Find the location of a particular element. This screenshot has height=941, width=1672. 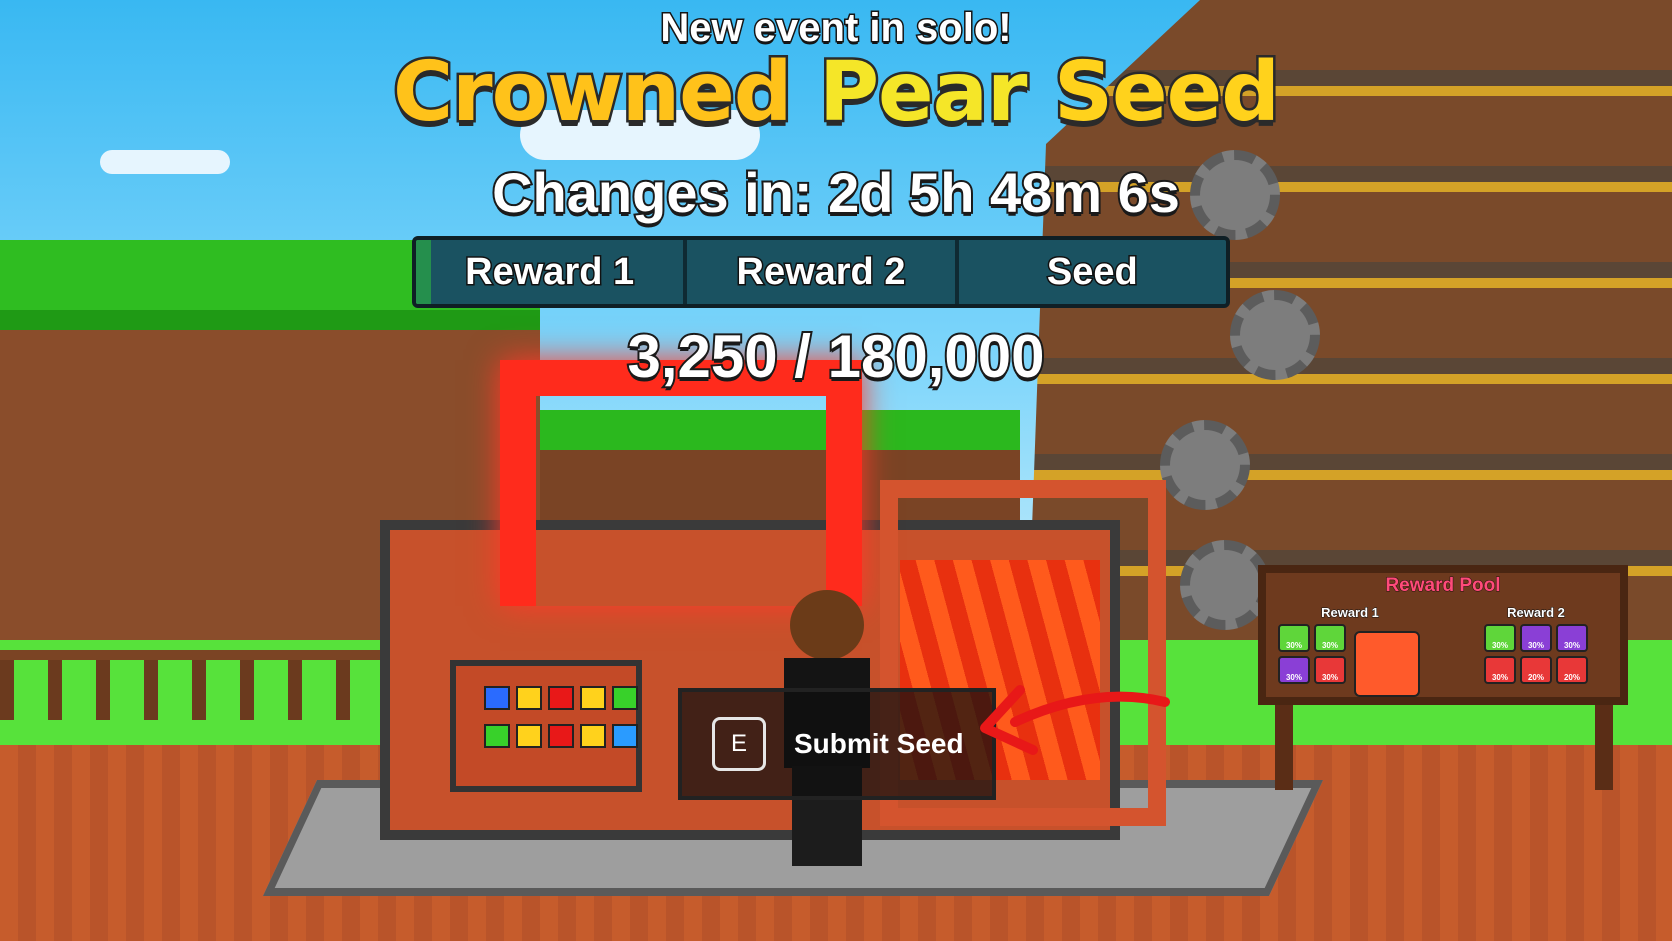

reward-column-1: Reward 1 30% 30% 30% 30% is located at coordinates (1350, 651).